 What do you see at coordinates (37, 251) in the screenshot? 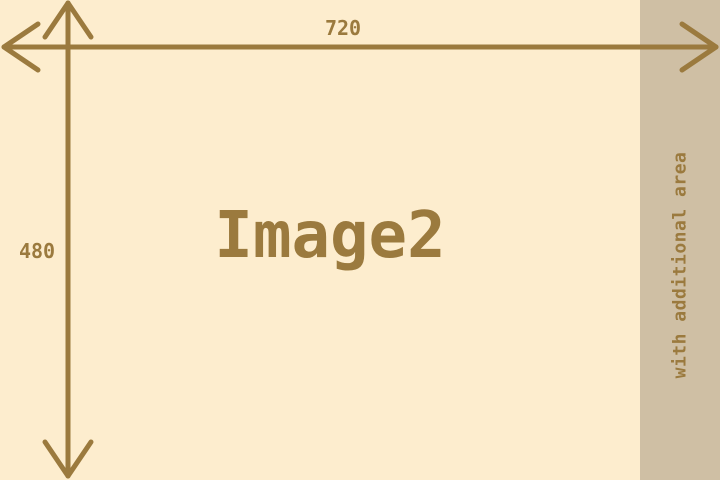
I see `height-label: 480` at bounding box center [37, 251].